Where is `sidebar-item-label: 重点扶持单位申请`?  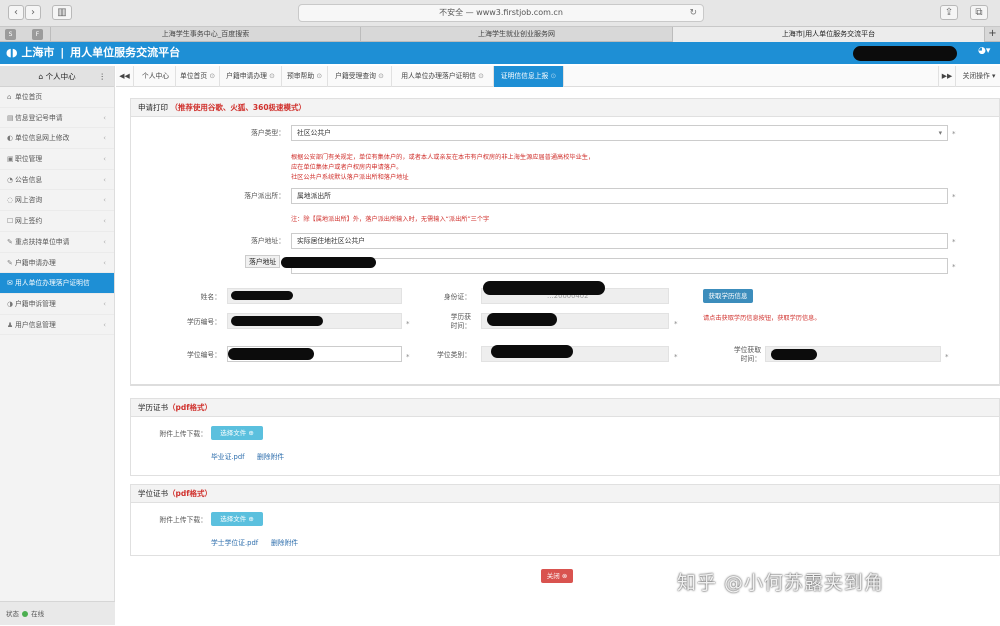
sidebar-item-label: 重点扶持单位申请 is located at coordinates (42, 242).